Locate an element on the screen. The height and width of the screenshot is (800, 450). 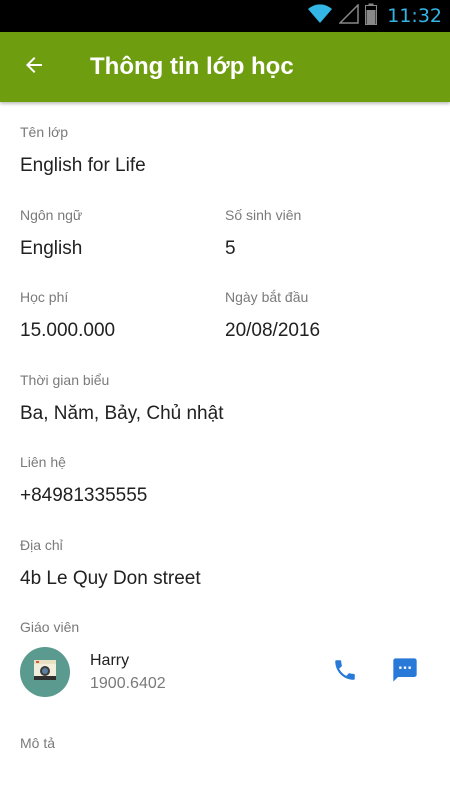
address-label: Địa chỉ is located at coordinates (41, 545).